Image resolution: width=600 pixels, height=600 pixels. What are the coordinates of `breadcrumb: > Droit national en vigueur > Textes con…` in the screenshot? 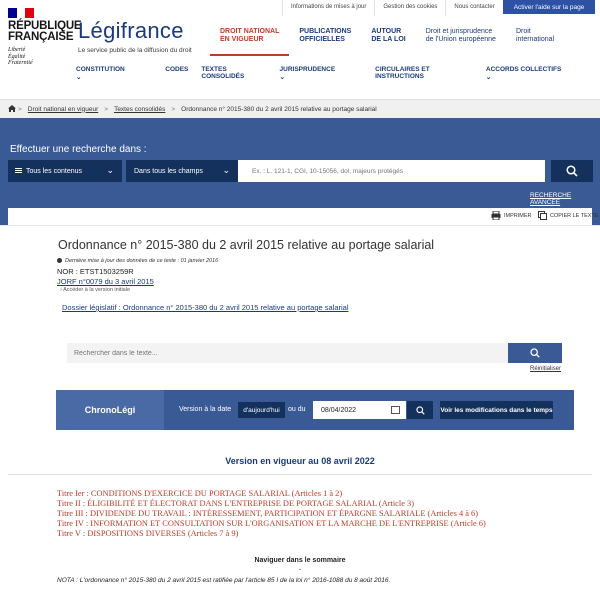 It's located at (300, 109).